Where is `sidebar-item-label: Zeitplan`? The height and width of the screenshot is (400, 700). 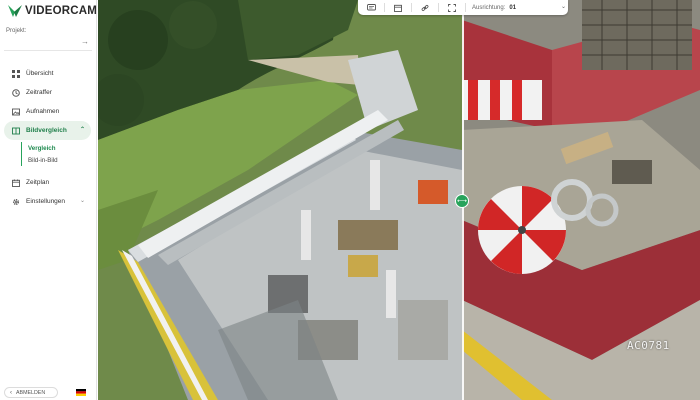
sidebar-item-label: Zeitplan is located at coordinates (38, 182).